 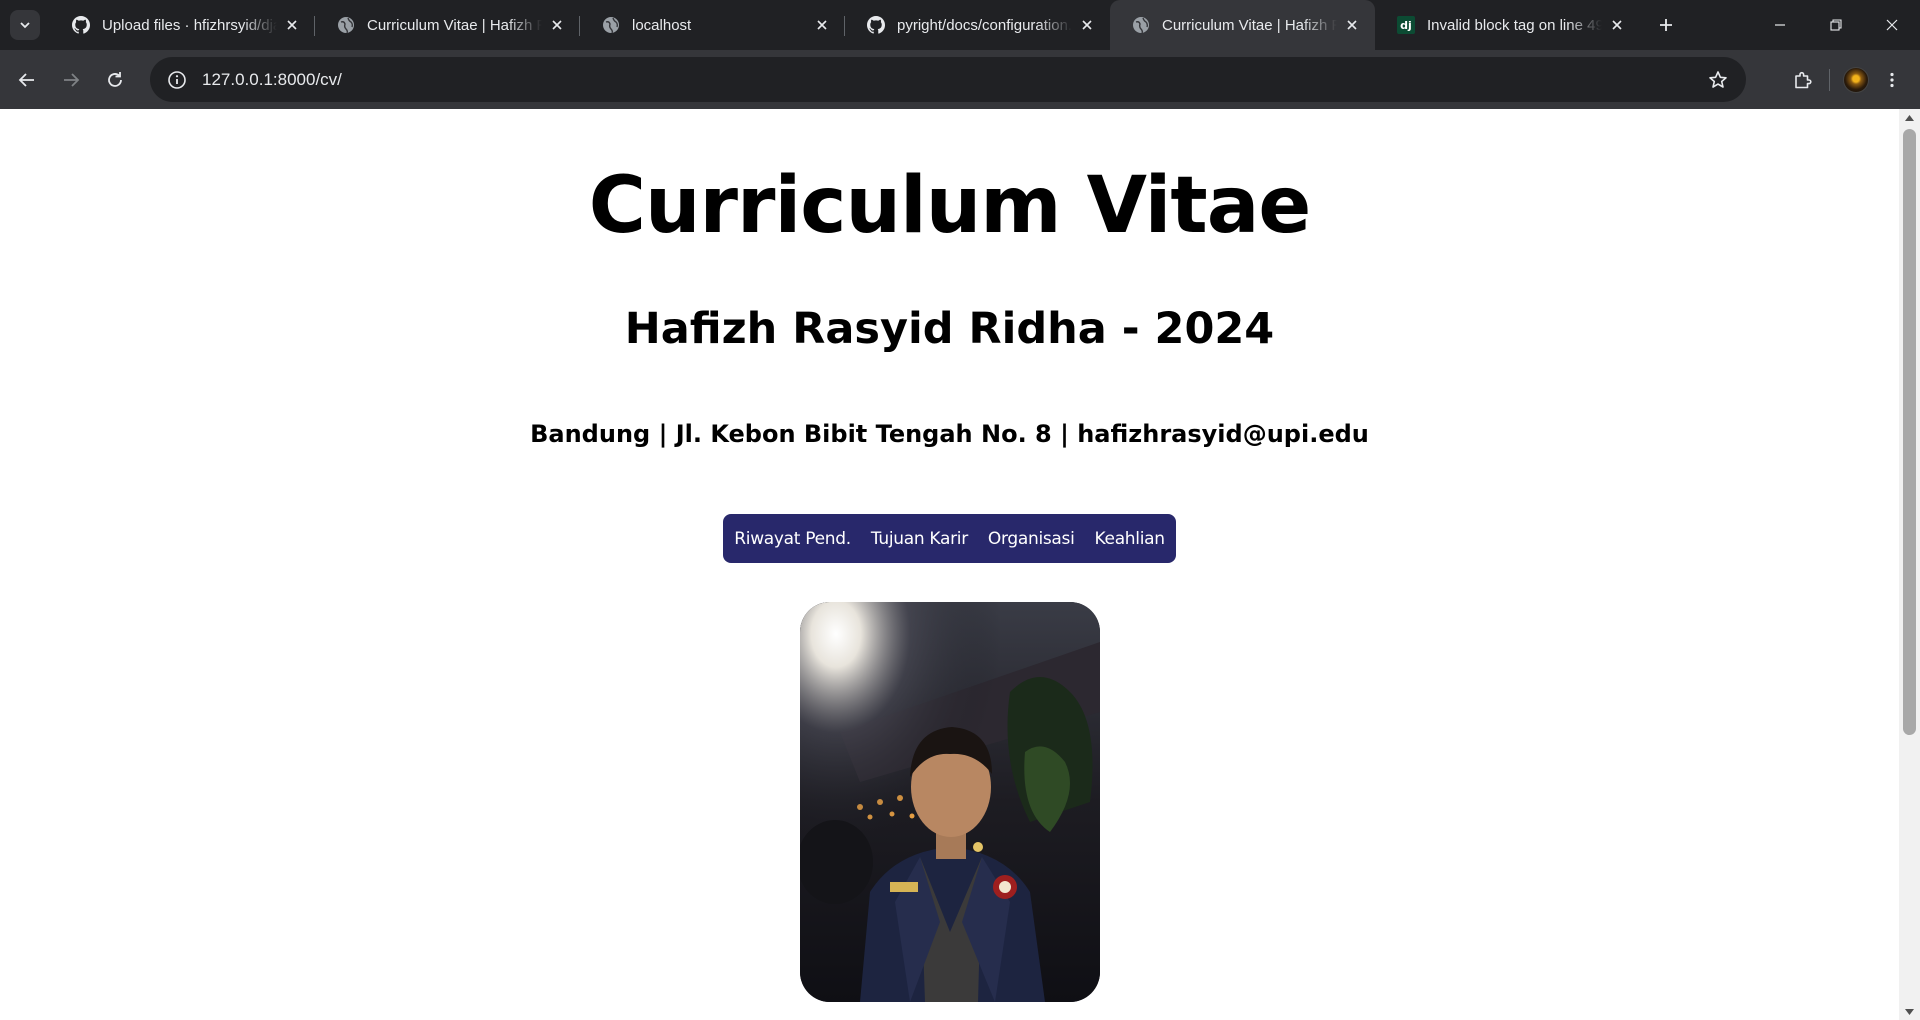 I want to click on vertical-scrollbar, so click(x=1909, y=564).